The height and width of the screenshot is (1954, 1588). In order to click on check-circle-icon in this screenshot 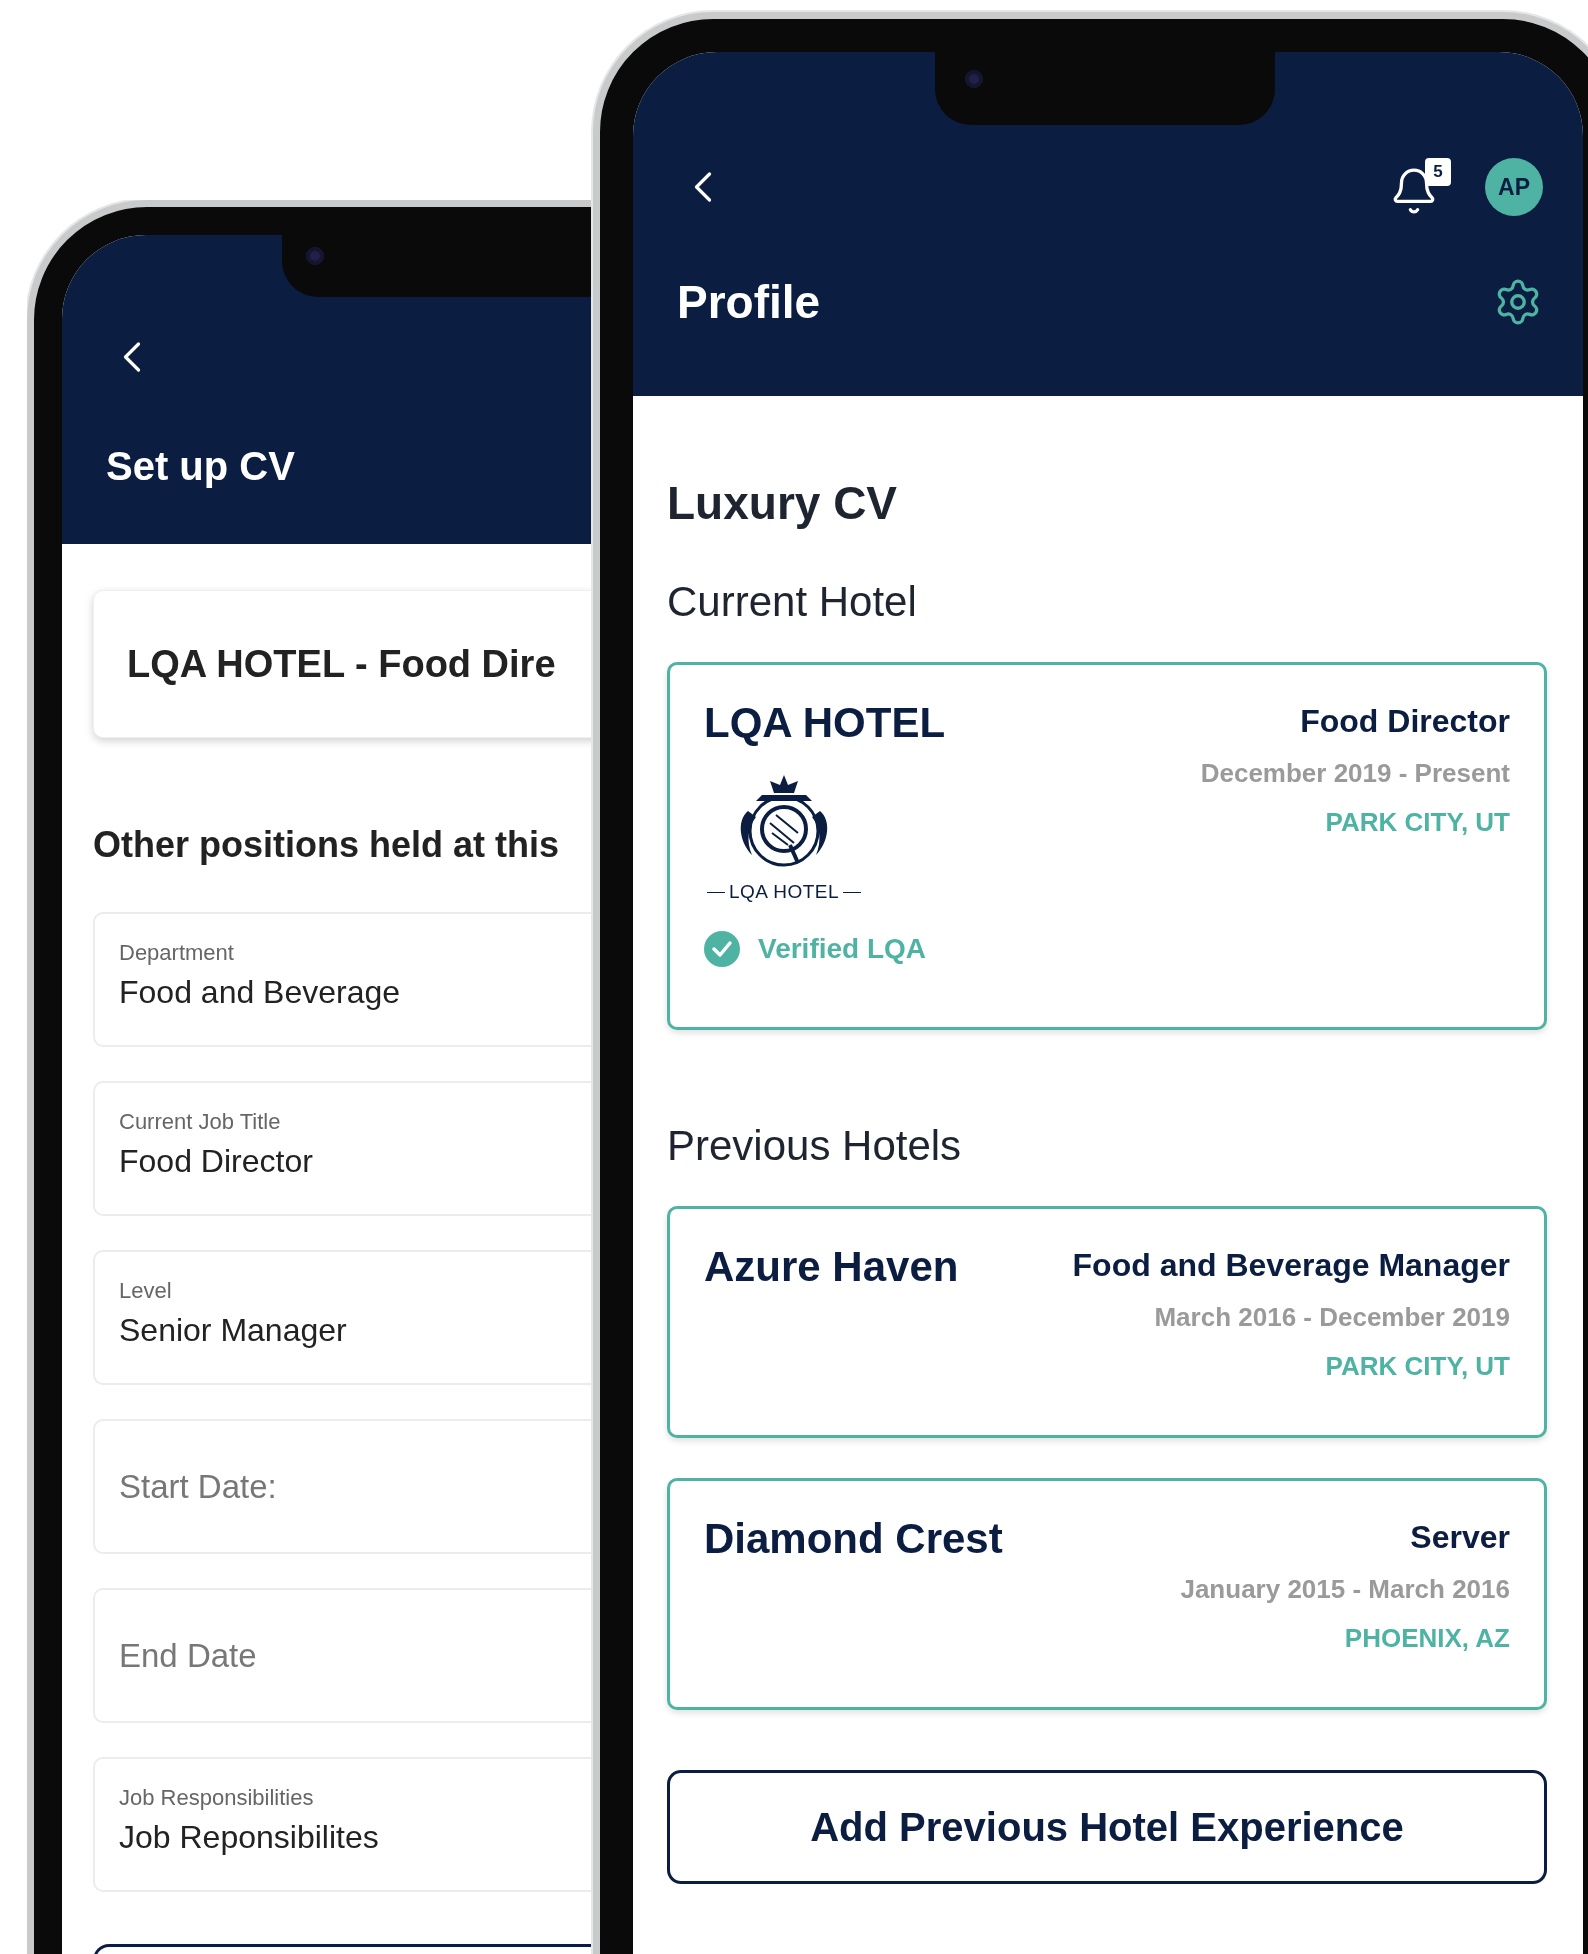, I will do `click(722, 949)`.